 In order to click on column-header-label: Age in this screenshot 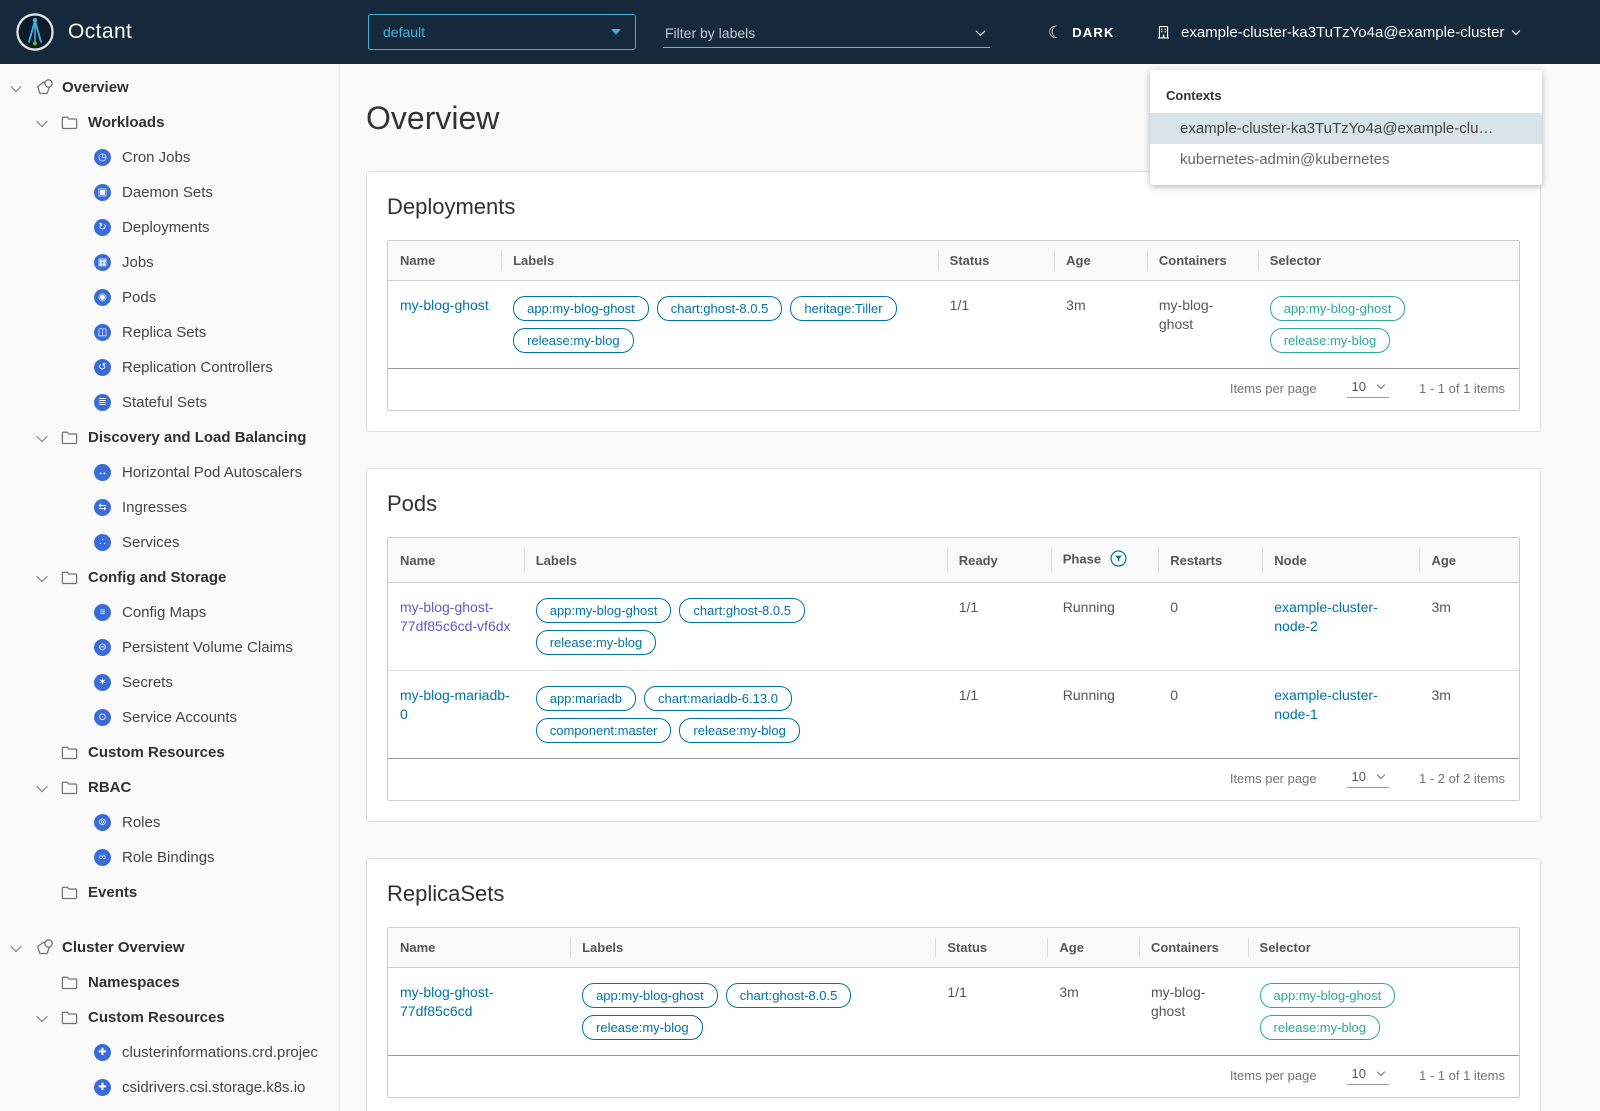, I will do `click(1071, 947)`.